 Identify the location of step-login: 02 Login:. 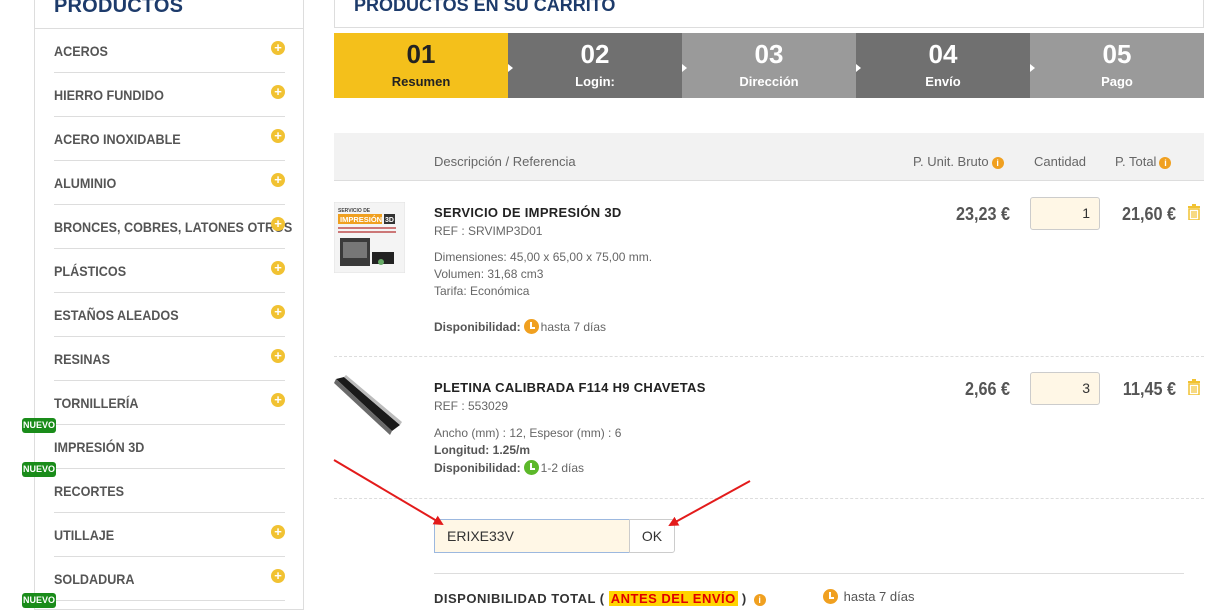
(595, 65).